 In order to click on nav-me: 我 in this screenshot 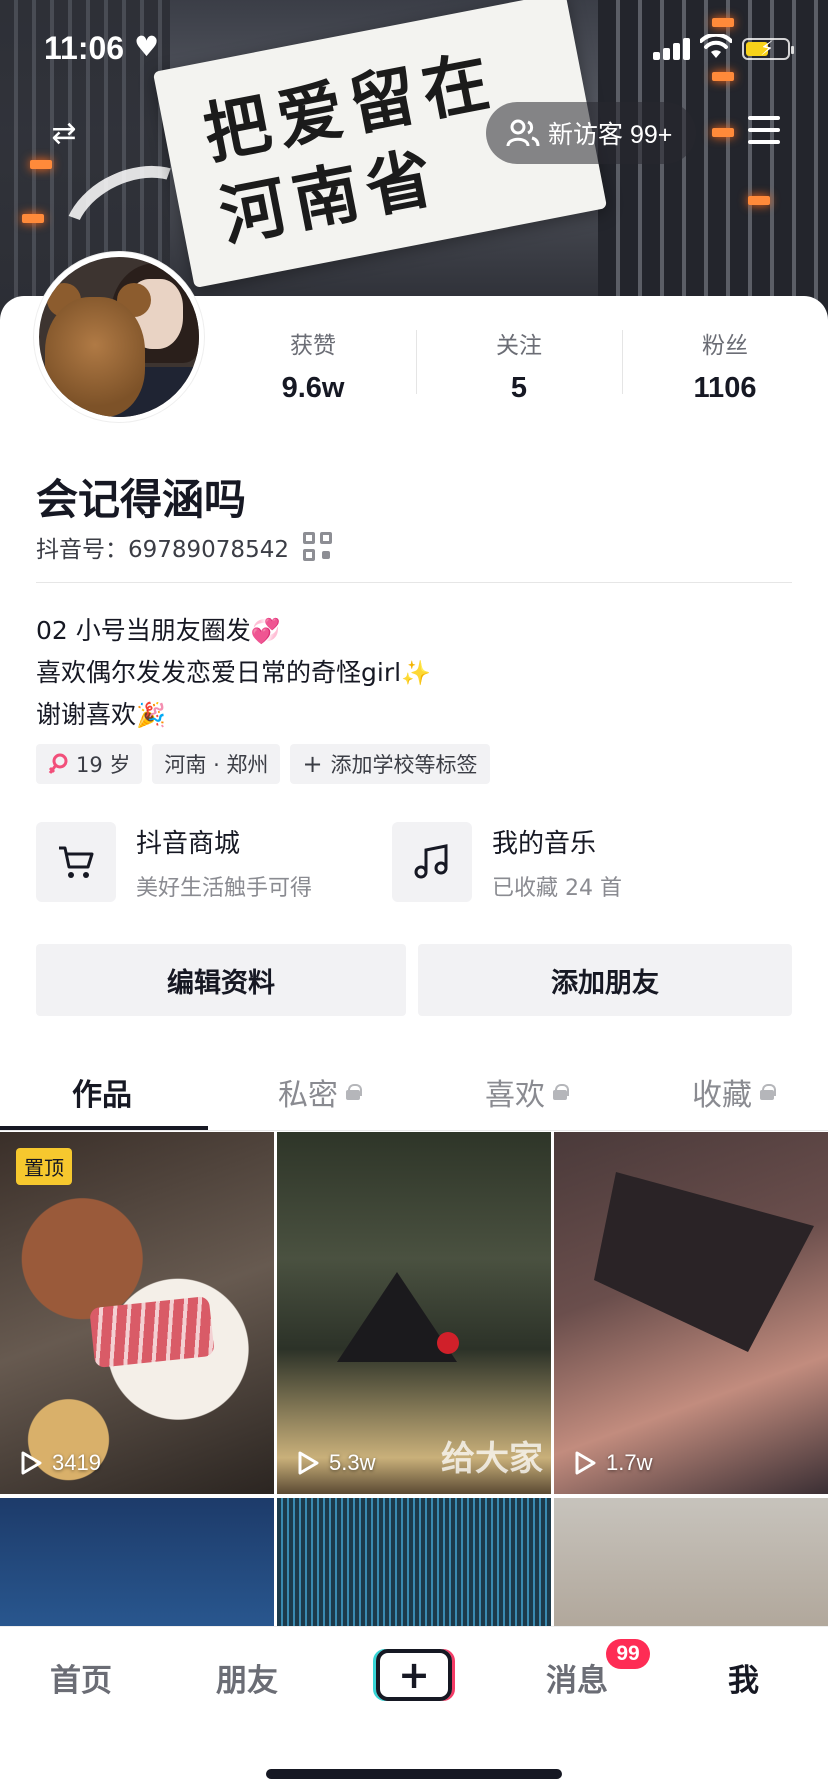, I will do `click(743, 1677)`.